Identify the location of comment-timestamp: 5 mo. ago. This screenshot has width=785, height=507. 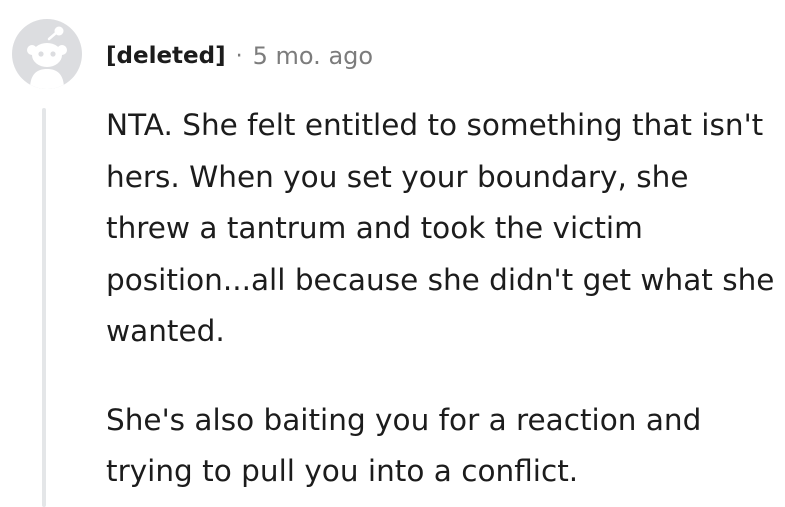
(313, 56).